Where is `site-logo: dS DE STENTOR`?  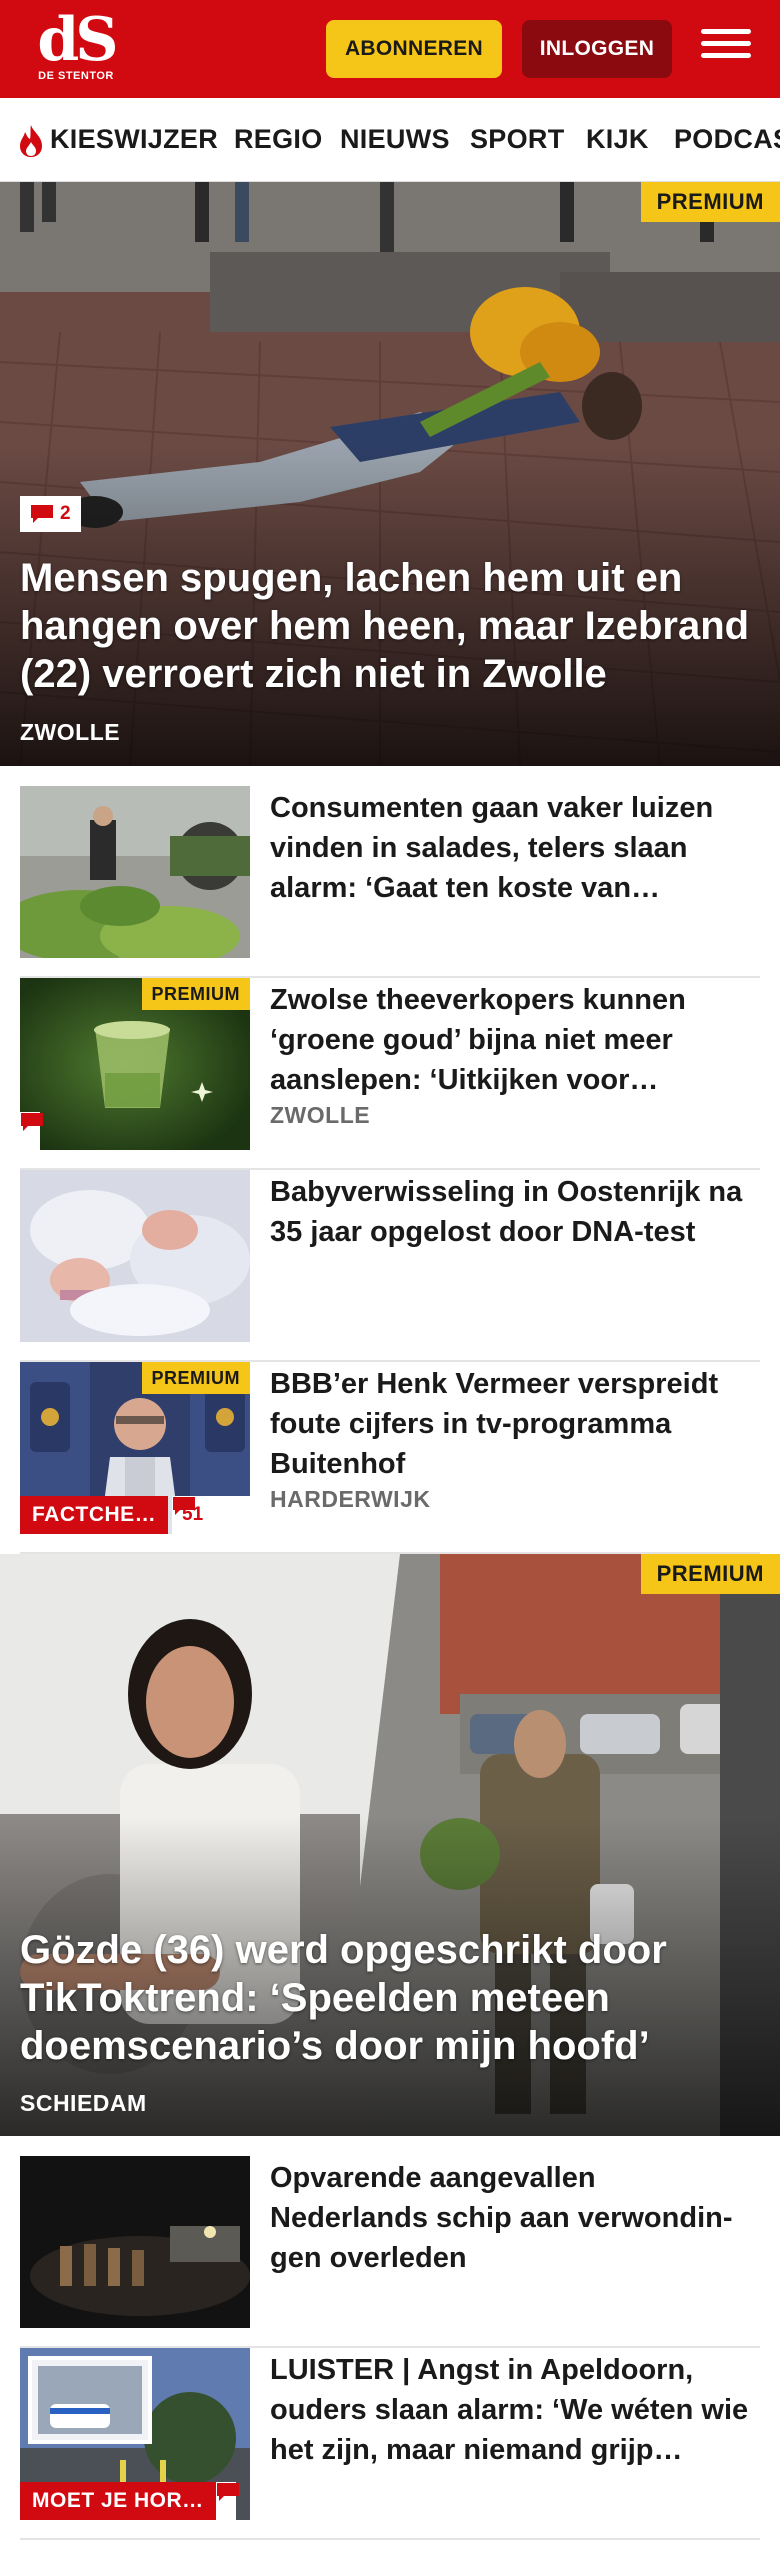
site-logo: dS DE STENTOR is located at coordinates (76, 46).